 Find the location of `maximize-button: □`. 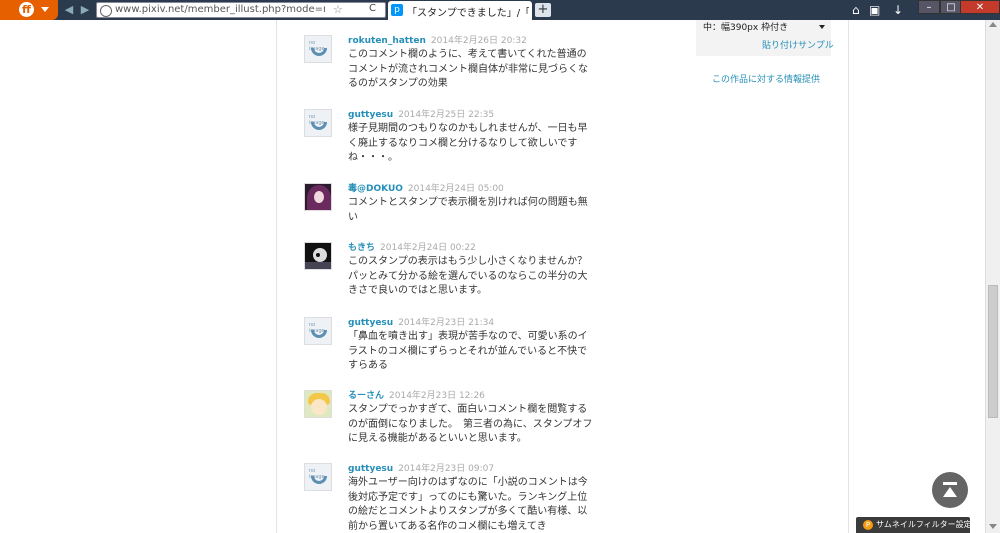

maximize-button: □ is located at coordinates (951, 7).